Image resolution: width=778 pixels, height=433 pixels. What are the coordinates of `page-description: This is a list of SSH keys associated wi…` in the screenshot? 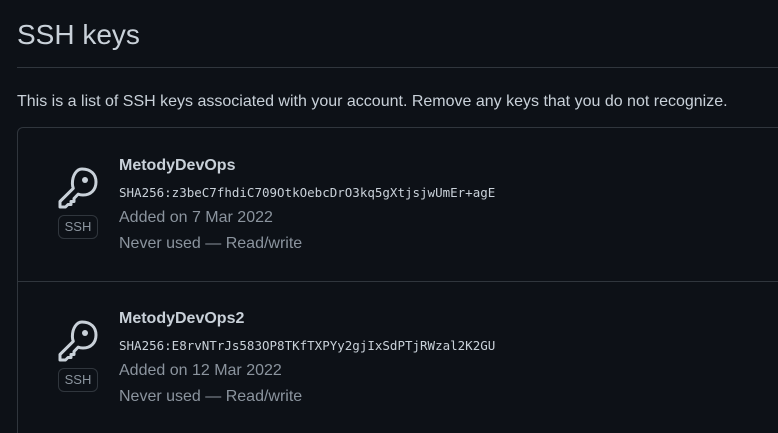 It's located at (372, 101).